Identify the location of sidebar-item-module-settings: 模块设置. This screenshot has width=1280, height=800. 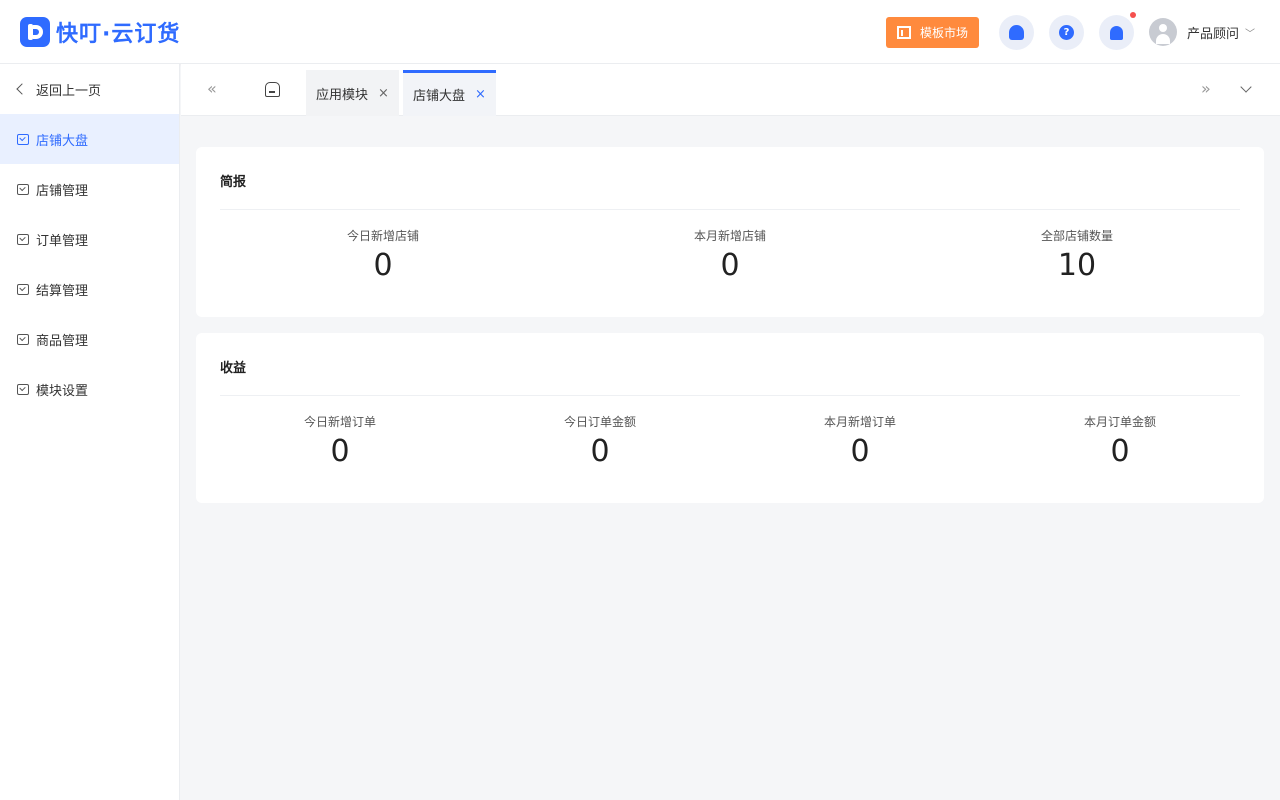
(89, 389).